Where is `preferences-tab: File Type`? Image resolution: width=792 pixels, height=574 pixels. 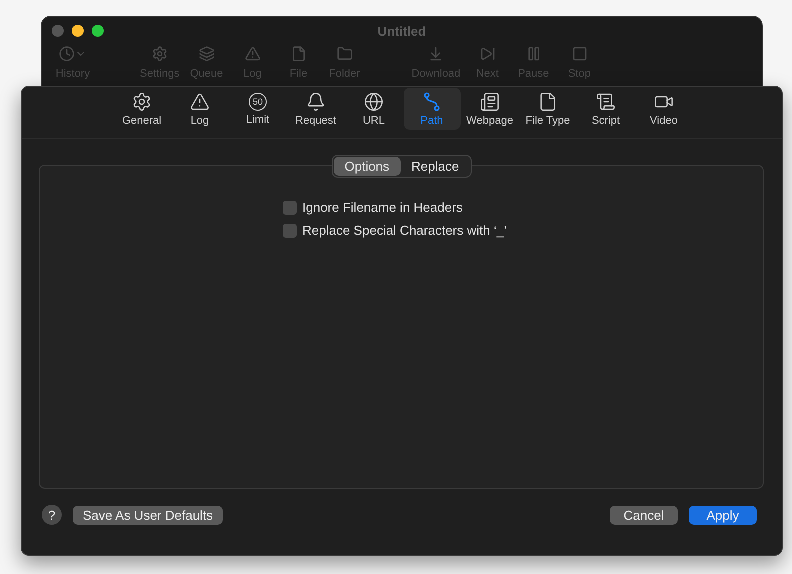
preferences-tab: File Type is located at coordinates (548, 109).